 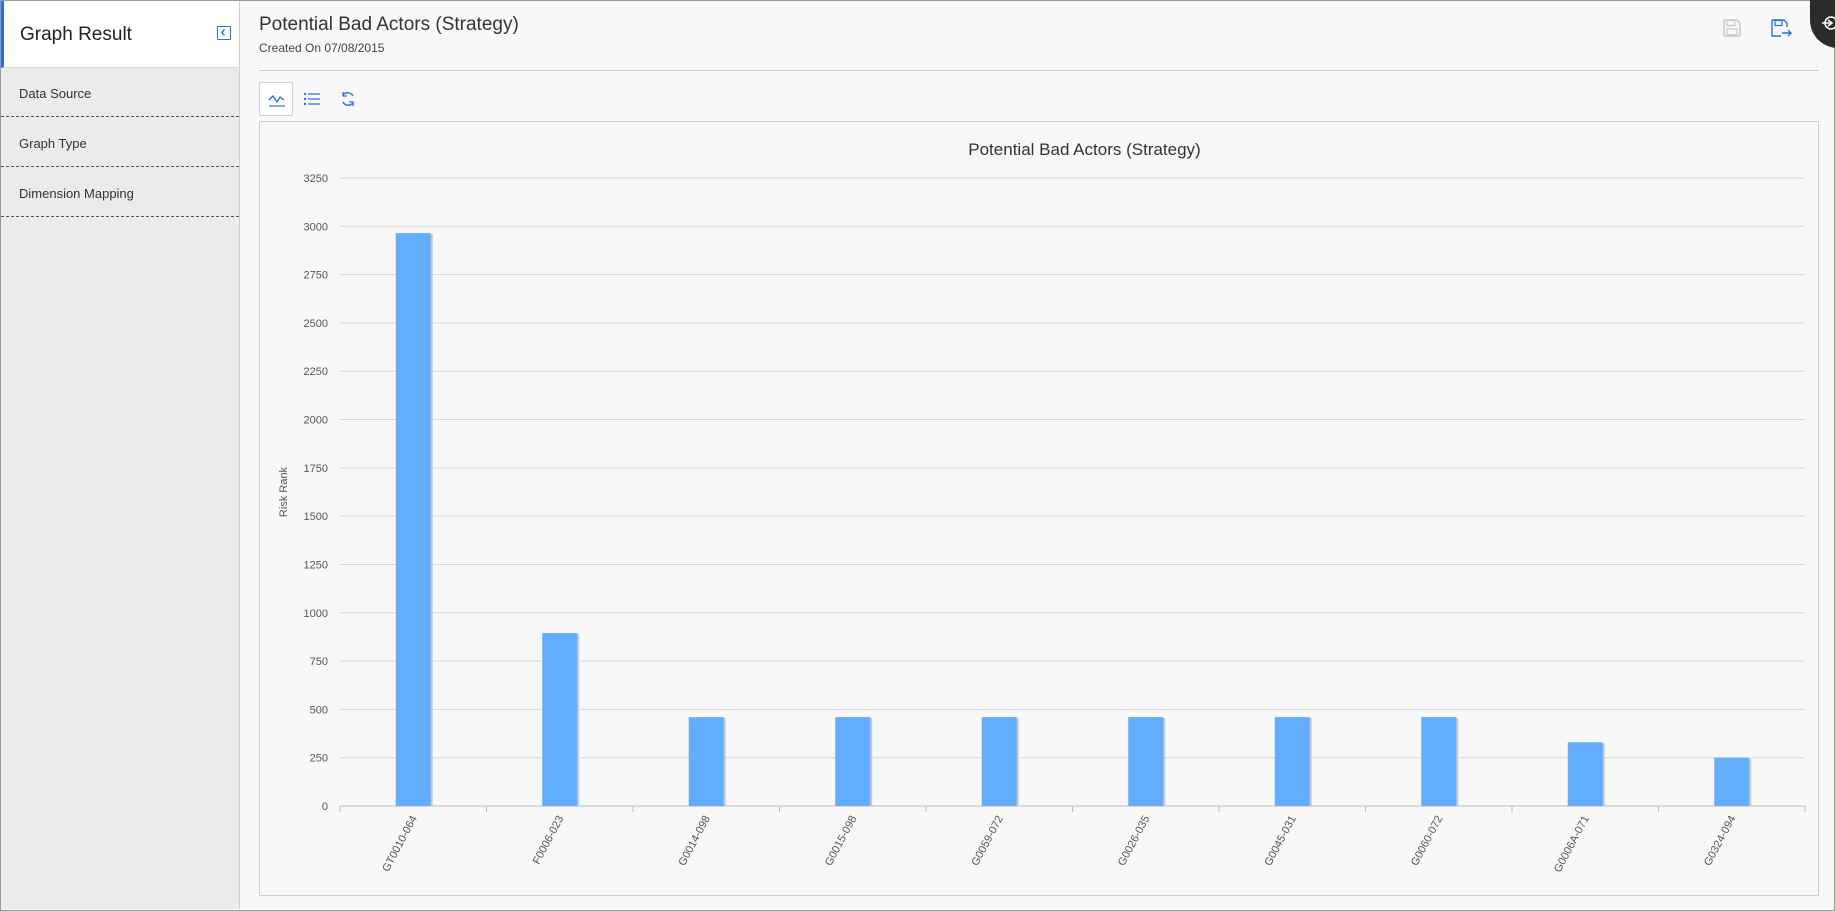 I want to click on x-tick-label: G0015-098, so click(x=841, y=841).